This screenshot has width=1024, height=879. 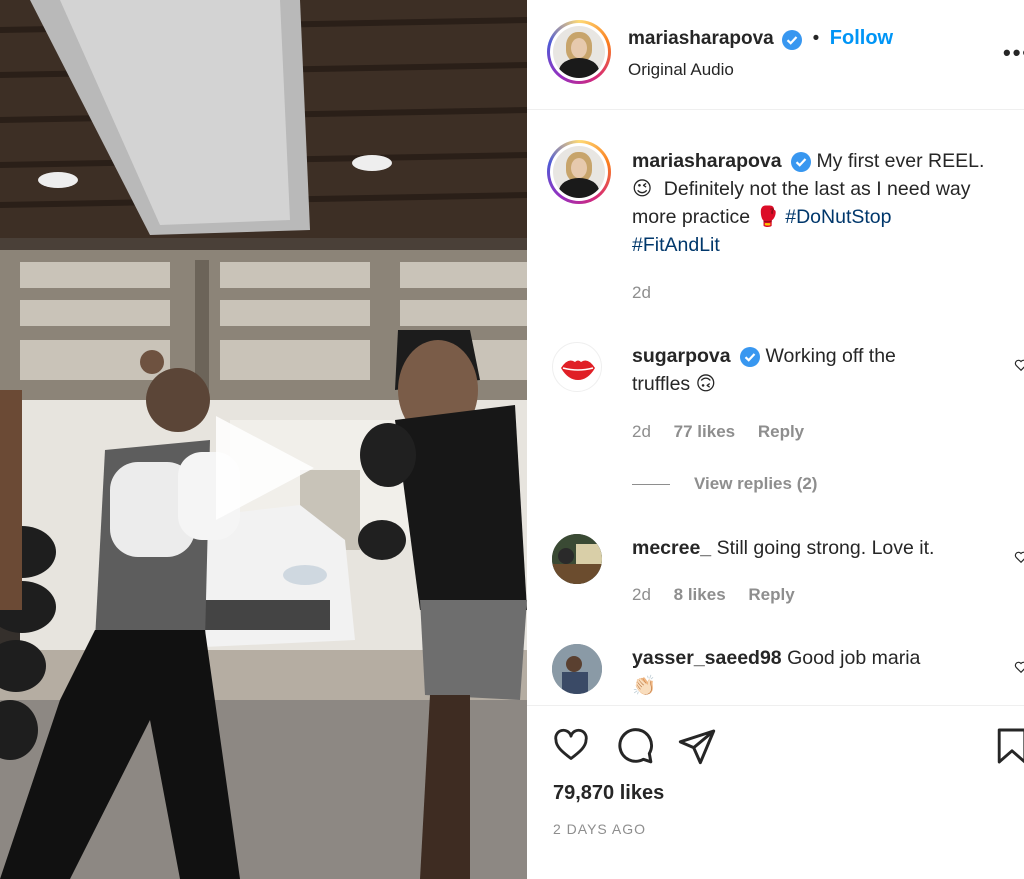 I want to click on sugarpova-avatar, so click(x=577, y=367).